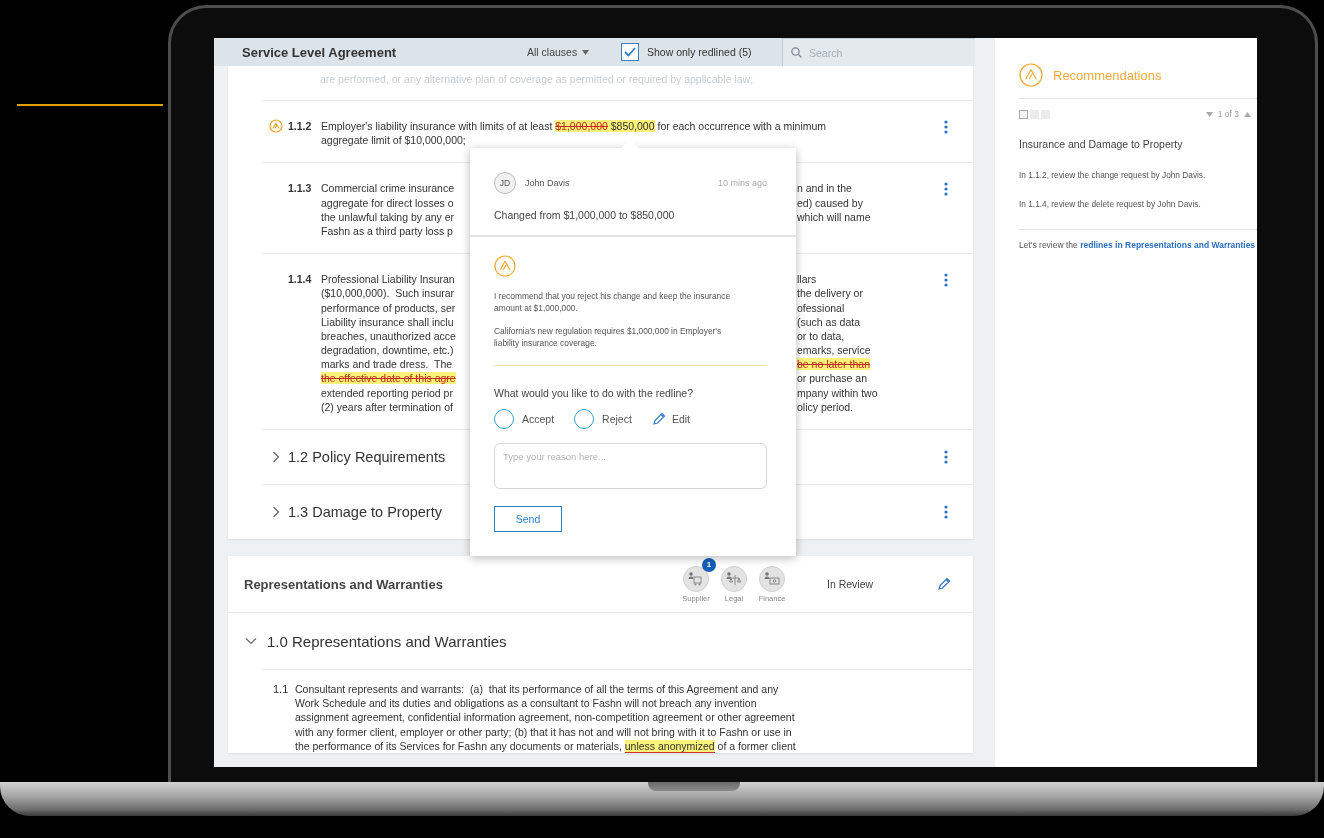 This screenshot has height=838, width=1324. What do you see at coordinates (365, 512) in the screenshot?
I see `section-title: 1.3 Damage to Property` at bounding box center [365, 512].